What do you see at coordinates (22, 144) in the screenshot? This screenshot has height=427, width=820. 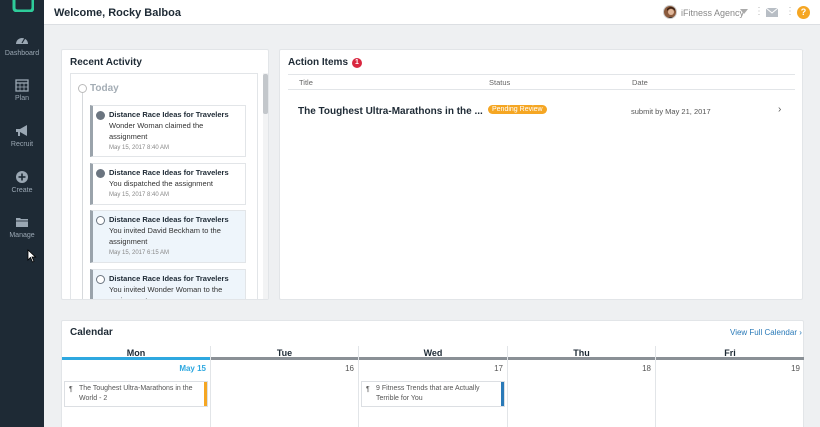 I see `sidebar-item-label: Recruit` at bounding box center [22, 144].